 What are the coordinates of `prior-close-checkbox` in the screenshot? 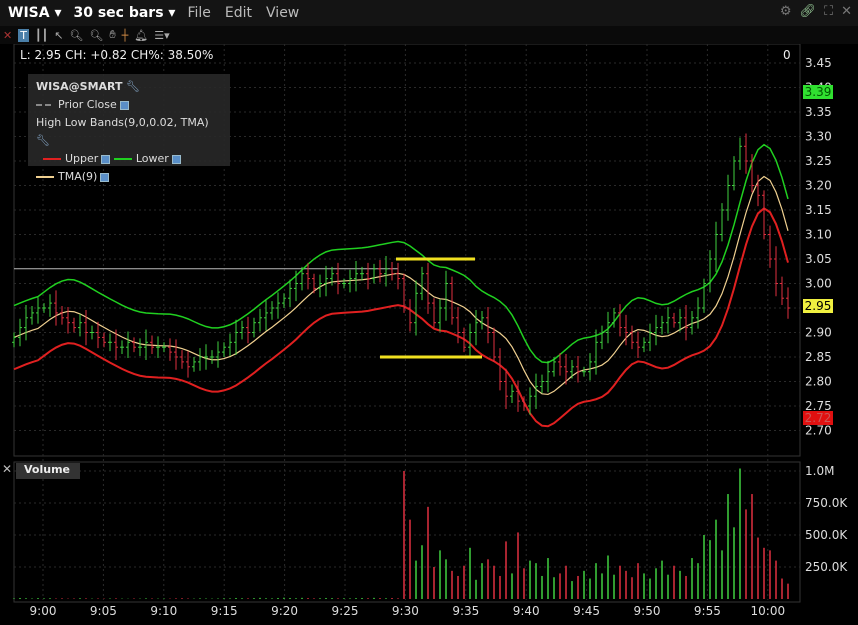 It's located at (124, 105).